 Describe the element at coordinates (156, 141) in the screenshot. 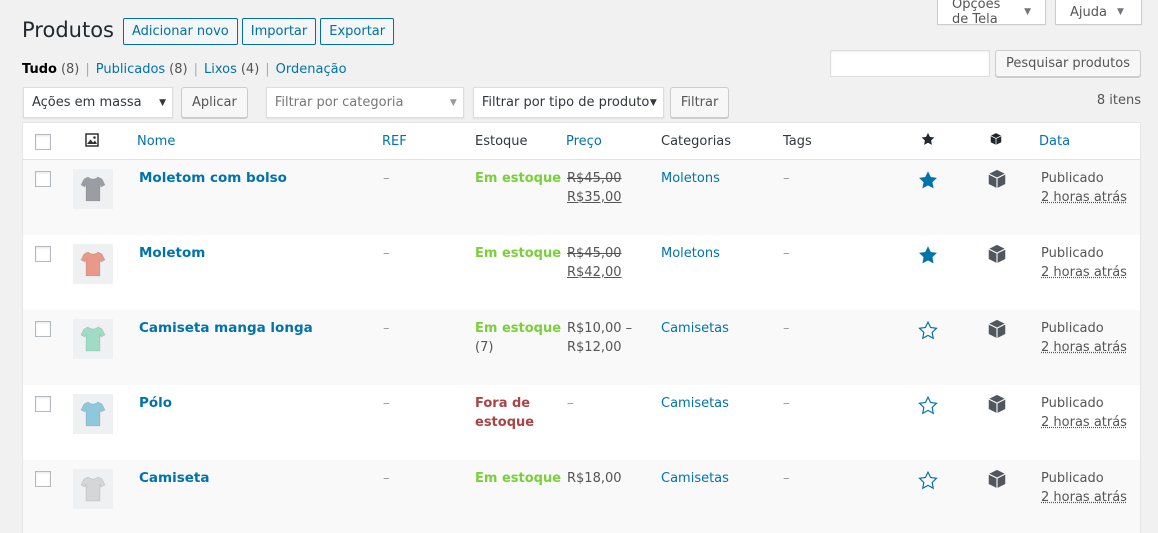

I see `column-name-header: Nome` at that location.